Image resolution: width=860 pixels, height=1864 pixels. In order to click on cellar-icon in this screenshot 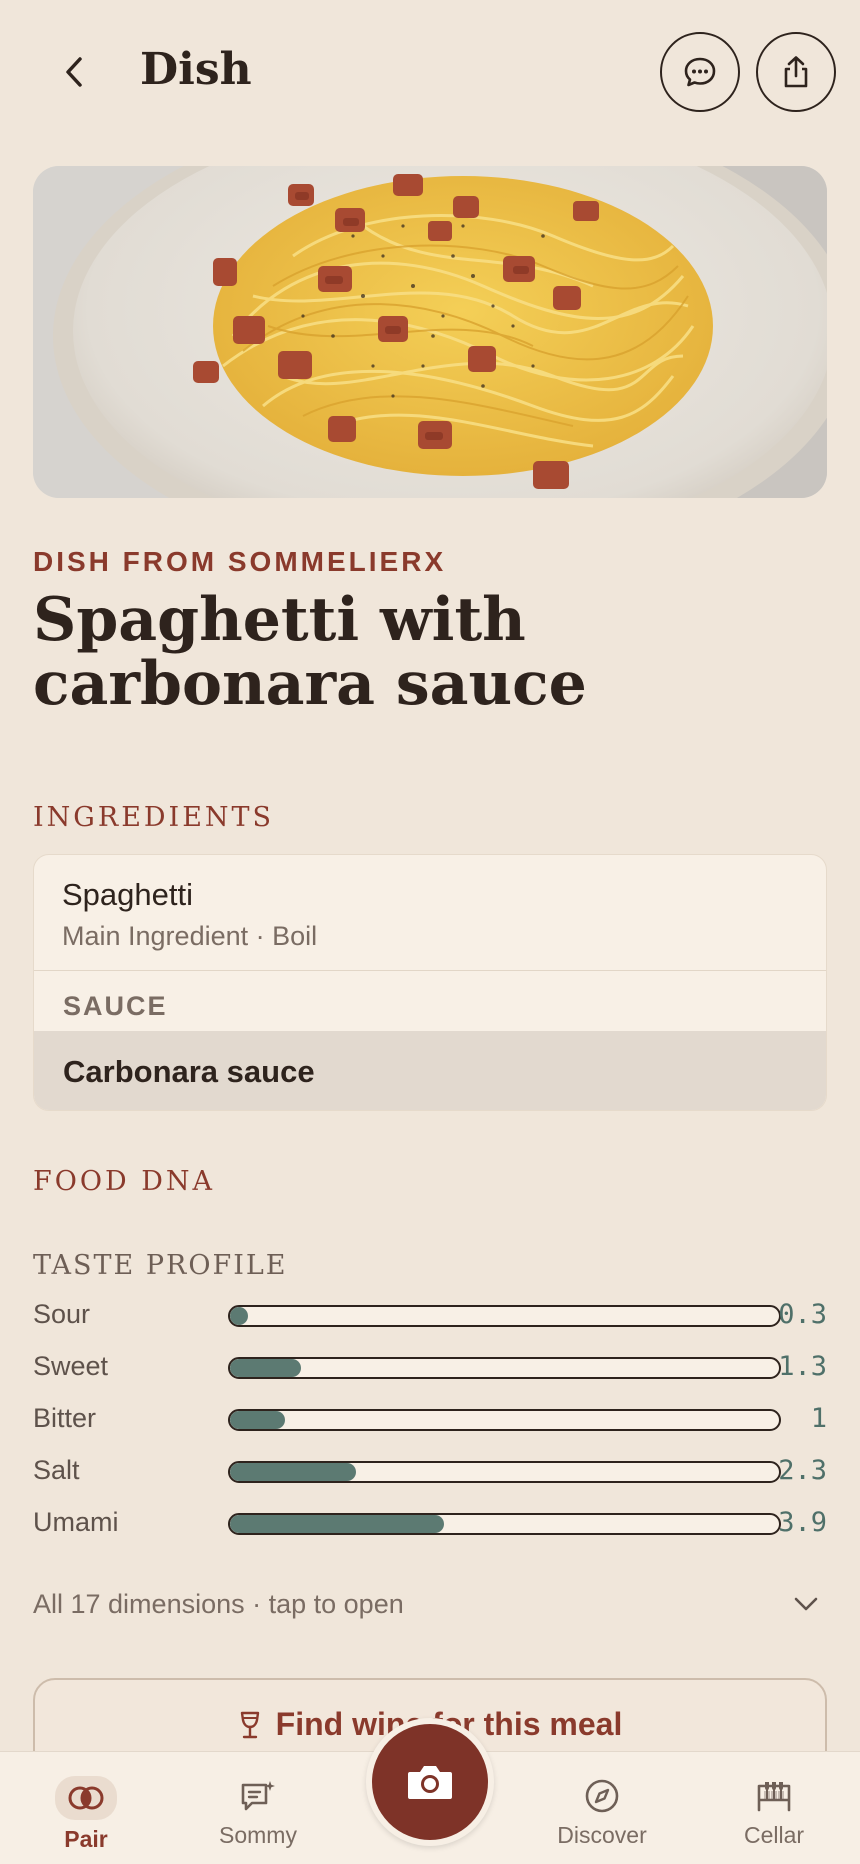, I will do `click(774, 1797)`.